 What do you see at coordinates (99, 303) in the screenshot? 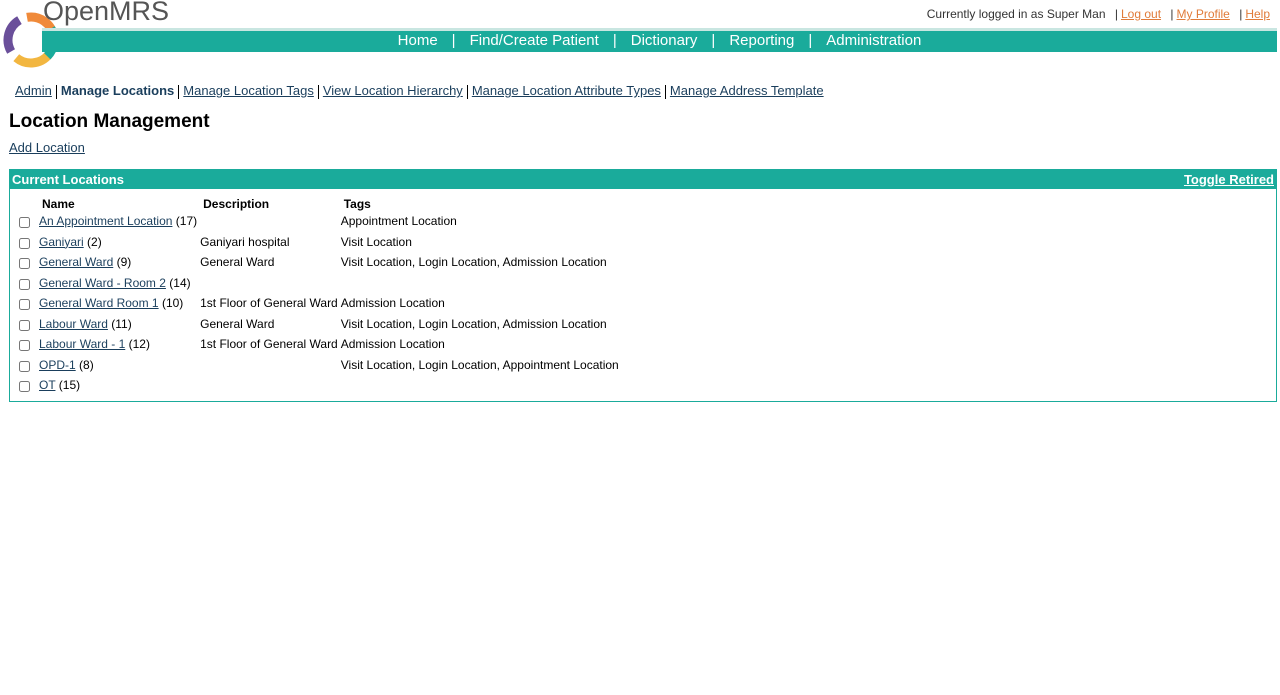
I see `location-name-link: General Ward Room 1` at bounding box center [99, 303].